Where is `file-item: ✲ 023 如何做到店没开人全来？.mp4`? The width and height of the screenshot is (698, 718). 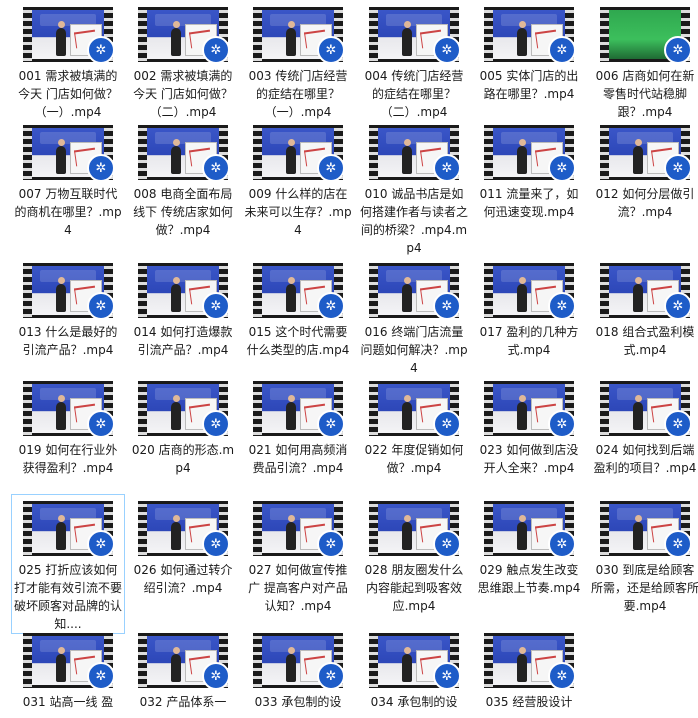 file-item: ✲ 023 如何做到店没开人全来？.mp4 is located at coordinates (529, 426).